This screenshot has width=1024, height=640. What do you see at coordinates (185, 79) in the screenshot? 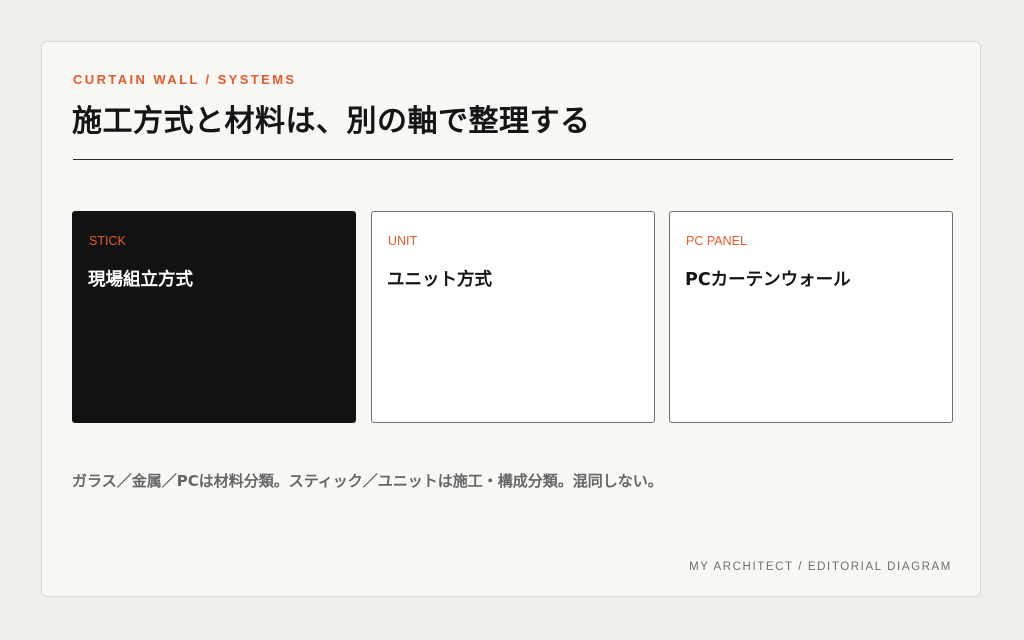
I see `section-eyebrow: CURTAIN WALL / SYSTEMS` at bounding box center [185, 79].